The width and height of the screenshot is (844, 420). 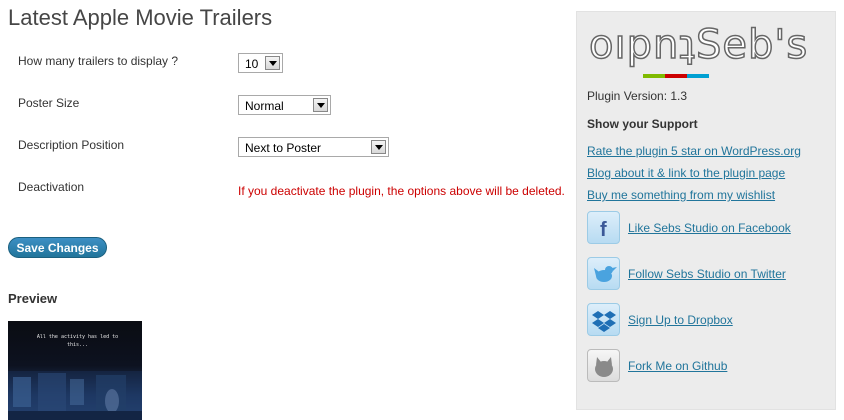 I want to click on description-position-select: Next to Poster, so click(x=313, y=147).